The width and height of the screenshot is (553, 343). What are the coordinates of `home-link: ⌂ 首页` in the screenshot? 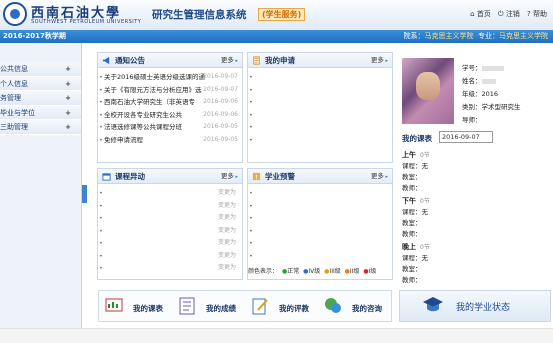 It's located at (480, 14).